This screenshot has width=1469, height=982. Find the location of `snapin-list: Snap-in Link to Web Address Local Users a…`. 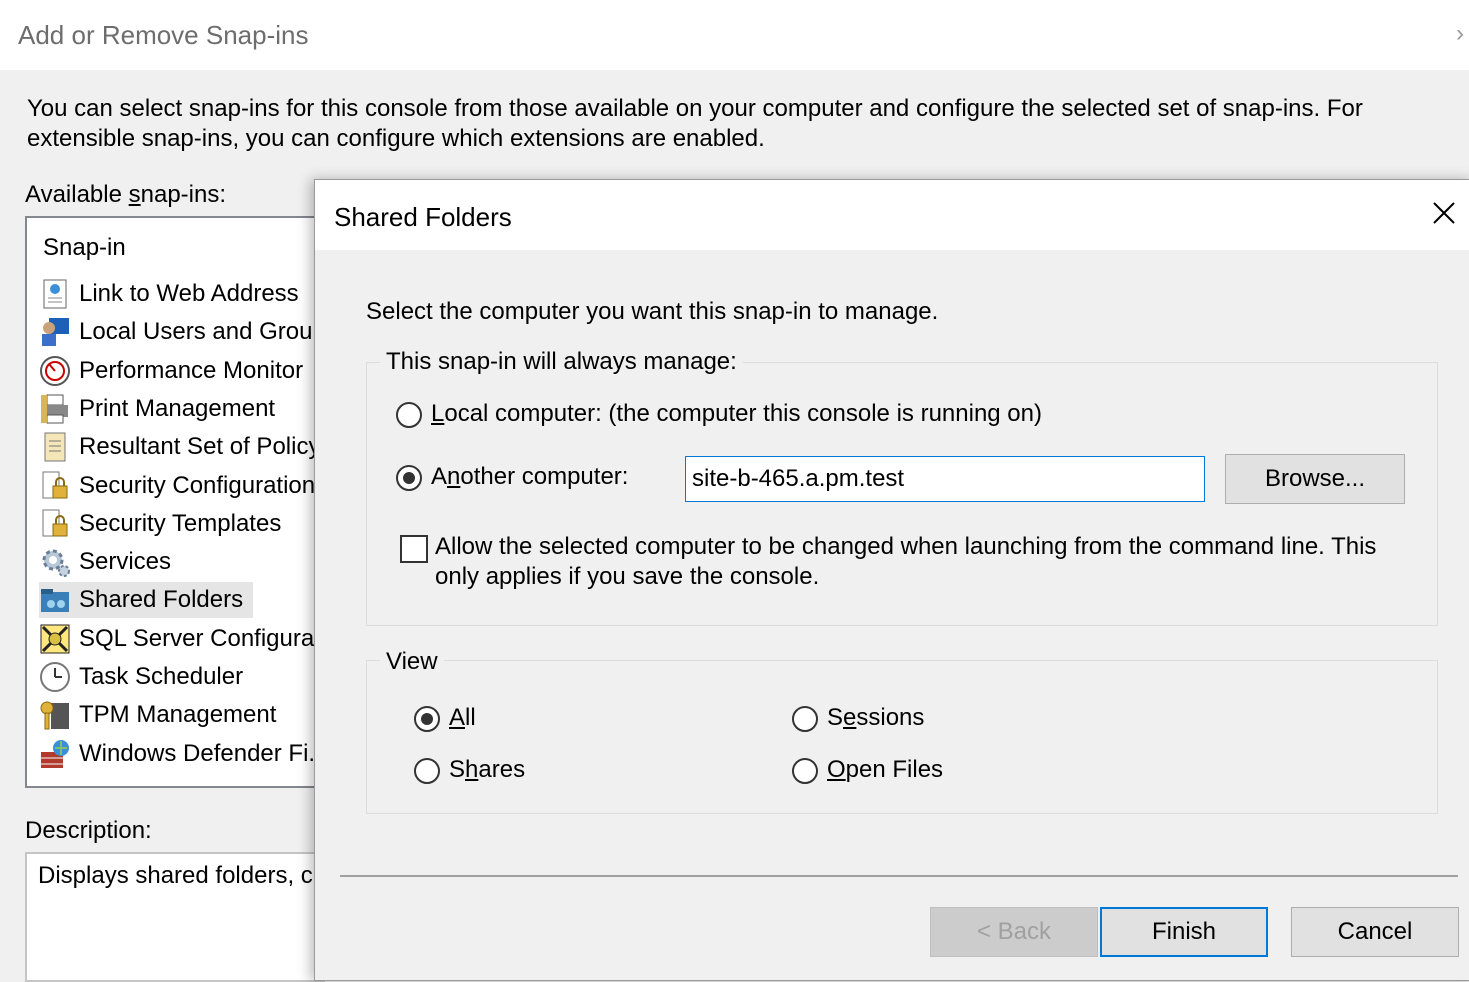

snapin-list: Snap-in Link to Web Address Local Users a… is located at coordinates (175, 502).